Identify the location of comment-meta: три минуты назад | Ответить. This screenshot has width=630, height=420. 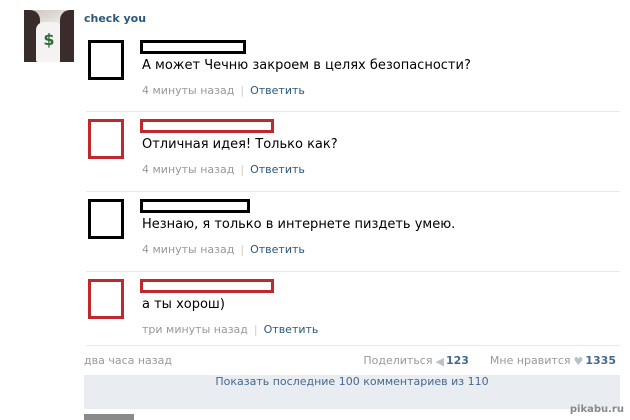
(230, 329).